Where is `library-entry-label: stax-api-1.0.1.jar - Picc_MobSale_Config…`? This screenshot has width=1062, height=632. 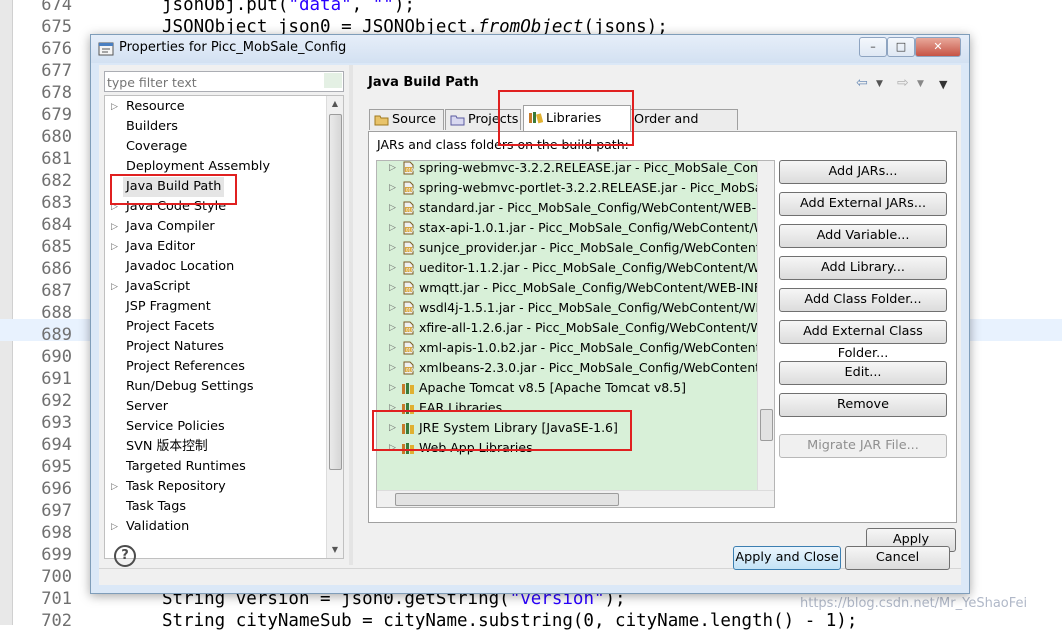 library-entry-label: stax-api-1.0.1.jar - Picc_MobSale_Config… is located at coordinates (597, 227).